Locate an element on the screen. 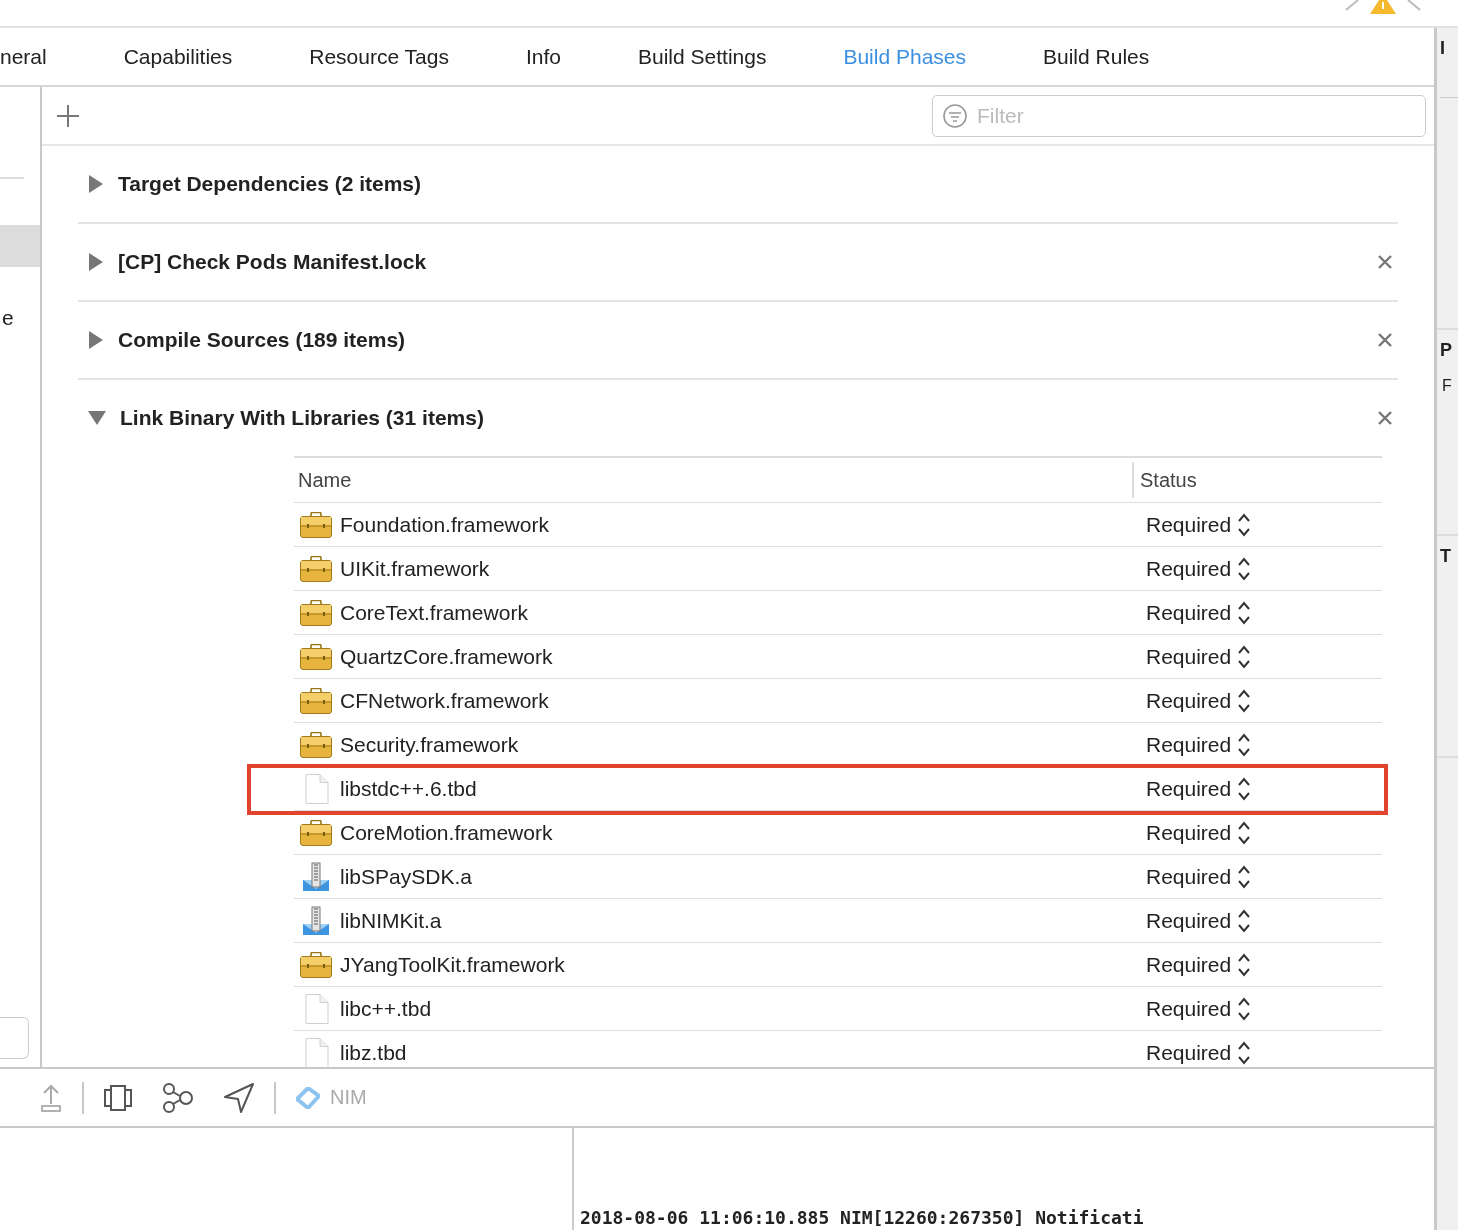 Image resolution: width=1458 pixels, height=1230 pixels. inspector-label: F is located at coordinates (1447, 386).